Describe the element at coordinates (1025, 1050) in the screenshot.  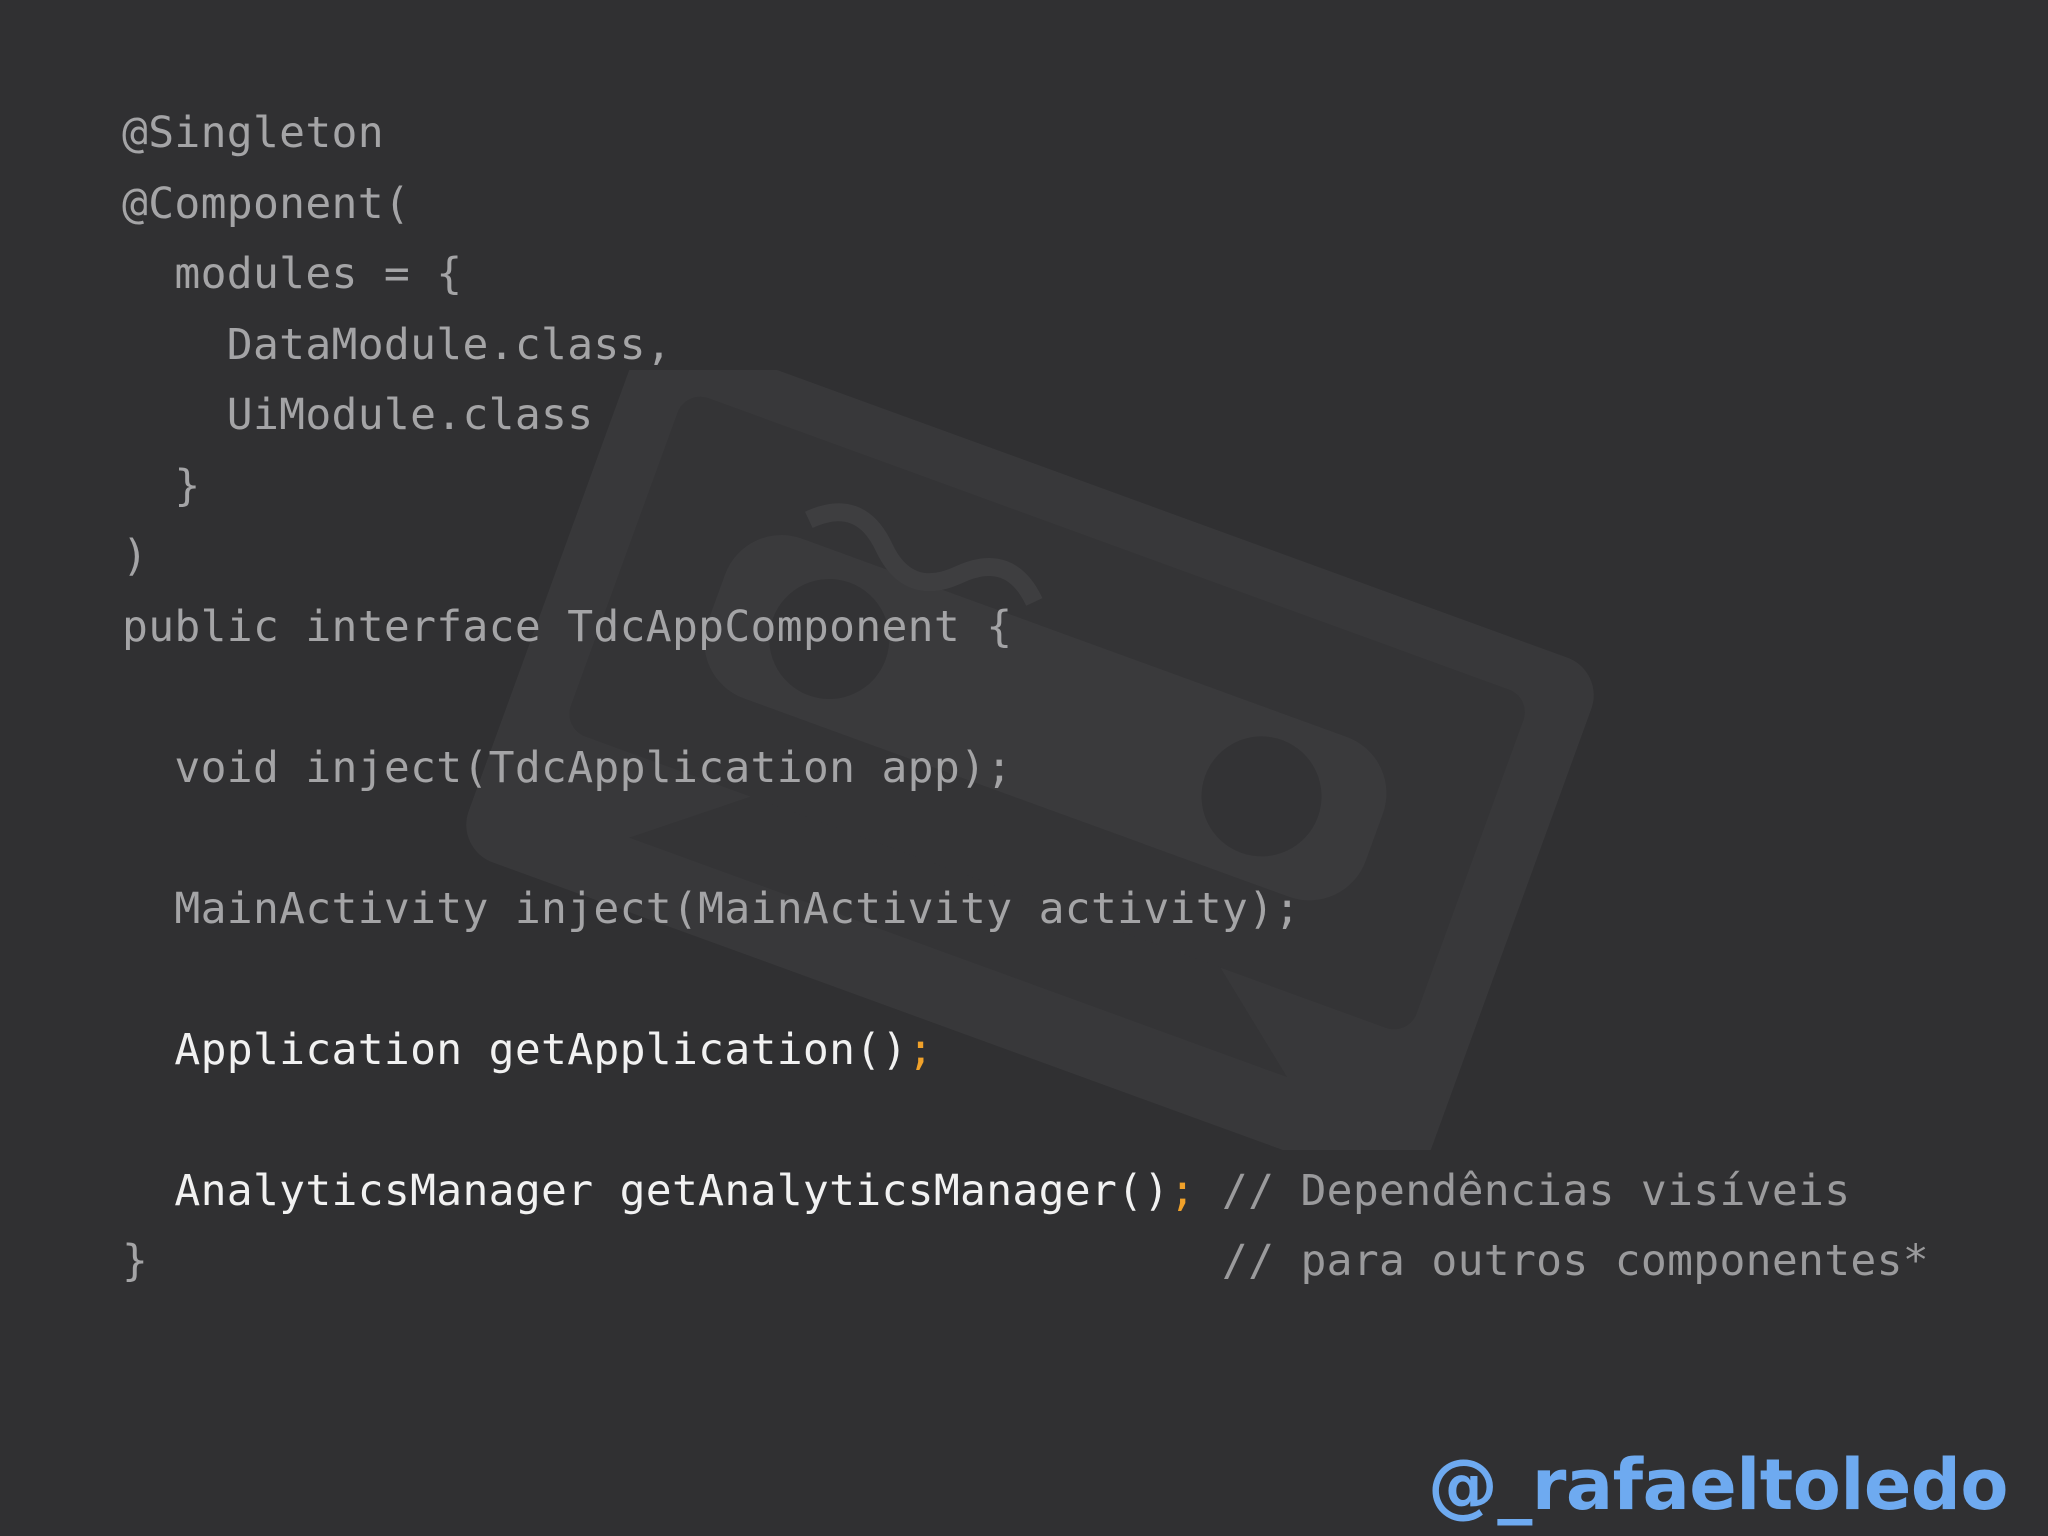
I see `code-line-14: Application getApplication();` at that location.